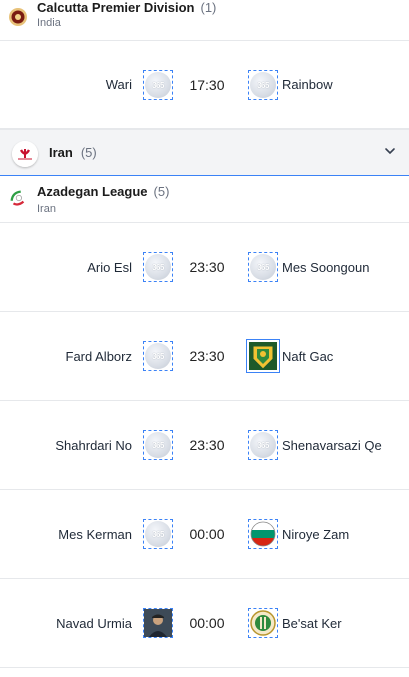 Image resolution: width=409 pixels, height=677 pixels. What do you see at coordinates (158, 623) in the screenshot?
I see `home-team-logo-icon` at bounding box center [158, 623].